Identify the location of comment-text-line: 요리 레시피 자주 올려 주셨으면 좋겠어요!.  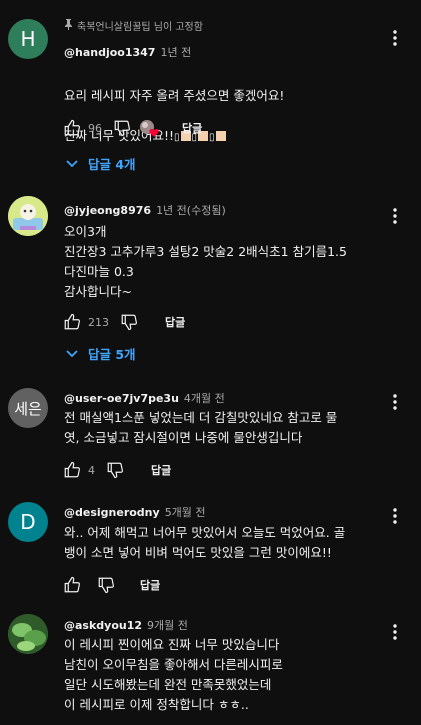
(174, 95).